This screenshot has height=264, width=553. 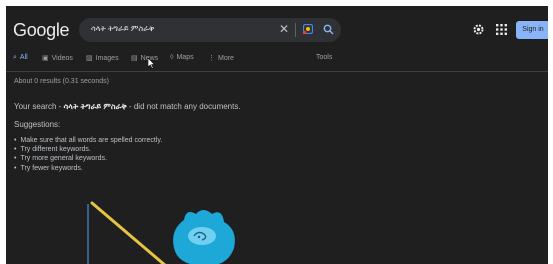 What do you see at coordinates (45, 58) in the screenshot?
I see `video-icon: ▣` at bounding box center [45, 58].